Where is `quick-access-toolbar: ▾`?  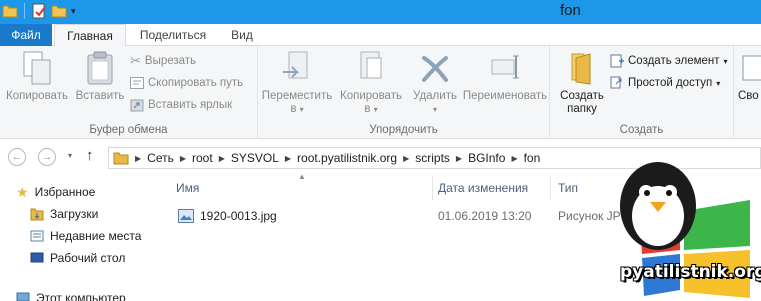 quick-access-toolbar: ▾ is located at coordinates (39, 11).